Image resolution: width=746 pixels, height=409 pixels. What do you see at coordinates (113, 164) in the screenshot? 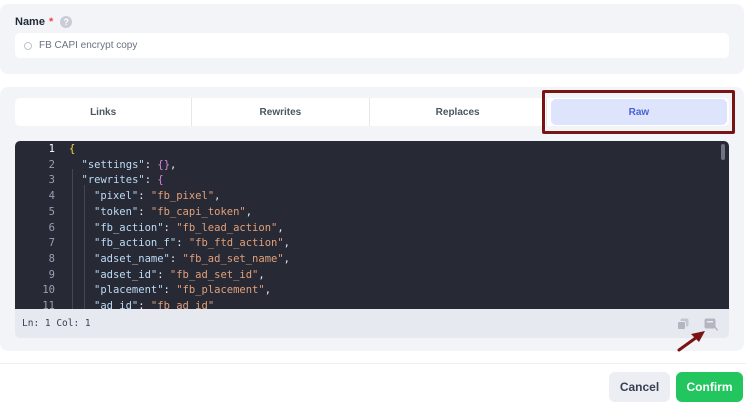
I see `code-token: "settings"` at bounding box center [113, 164].